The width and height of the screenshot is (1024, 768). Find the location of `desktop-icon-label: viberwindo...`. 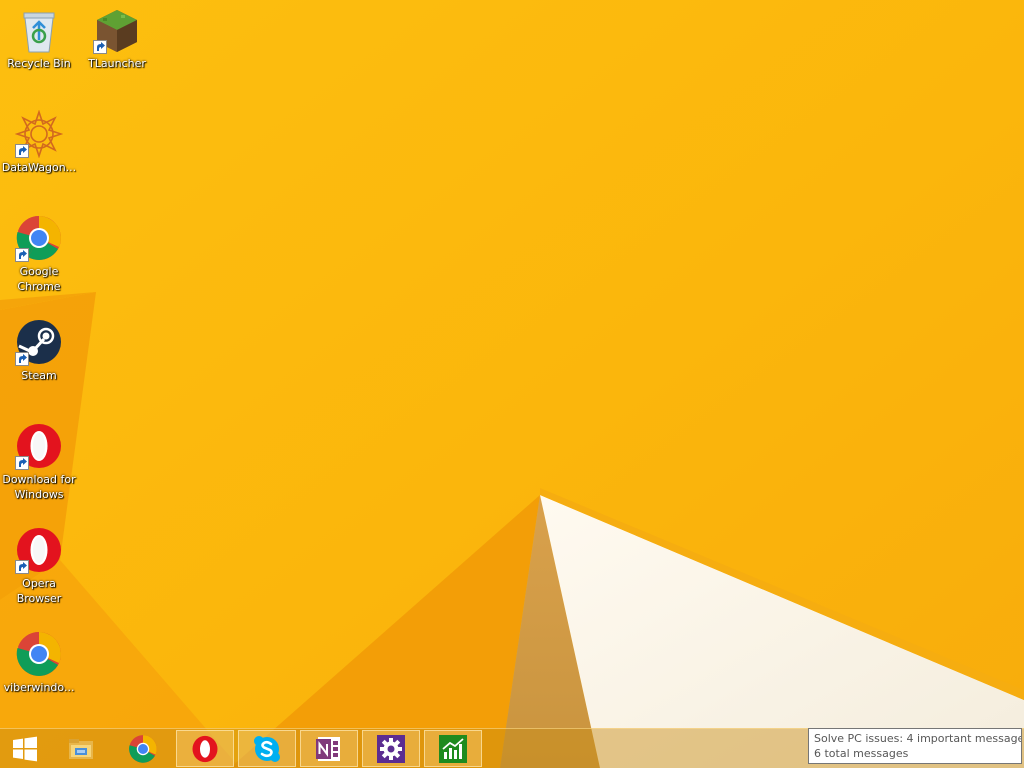

desktop-icon-label: viberwindo... is located at coordinates (39, 687).